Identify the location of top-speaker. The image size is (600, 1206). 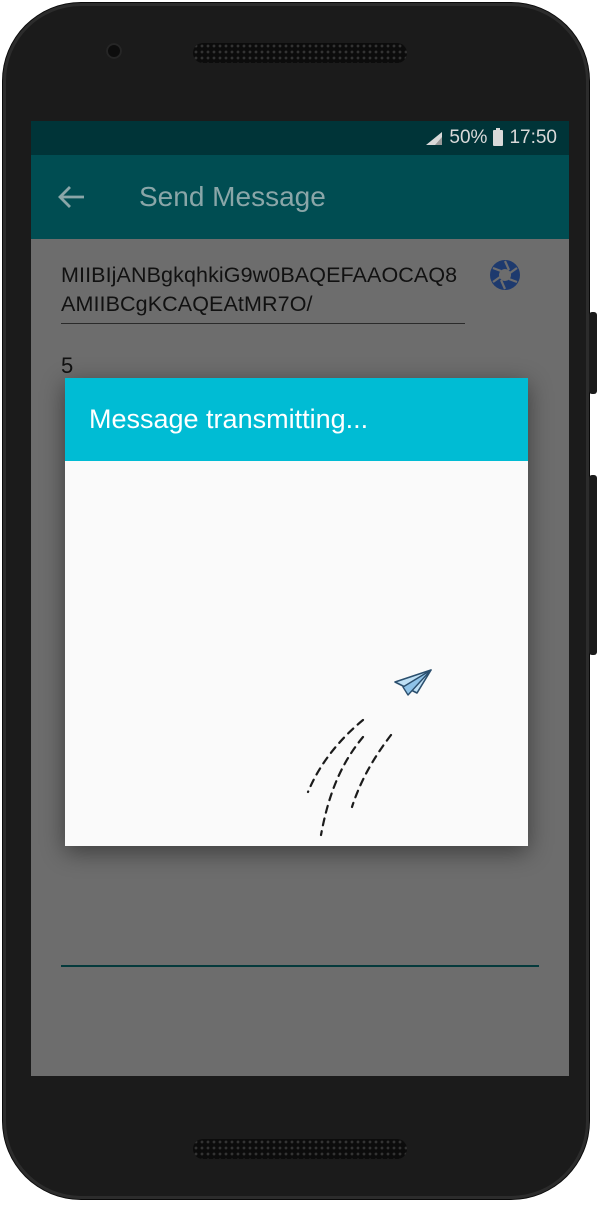
(300, 53).